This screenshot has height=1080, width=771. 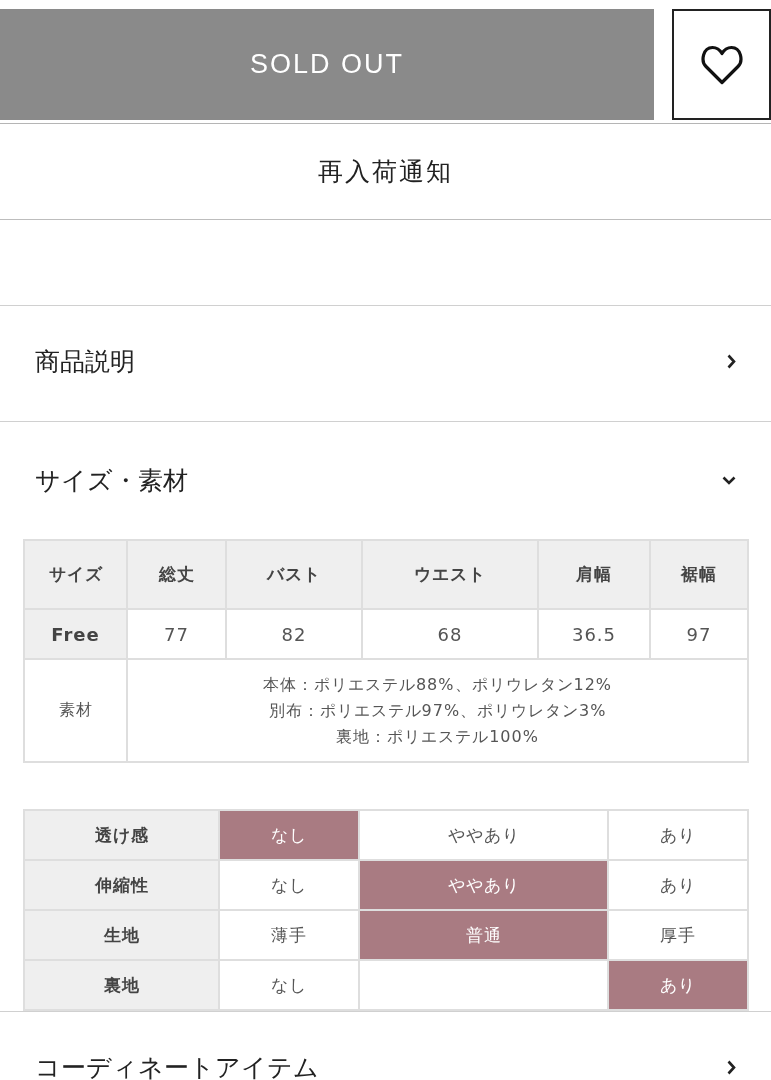 I want to click on table-header-cell: バスト, so click(x=294, y=574).